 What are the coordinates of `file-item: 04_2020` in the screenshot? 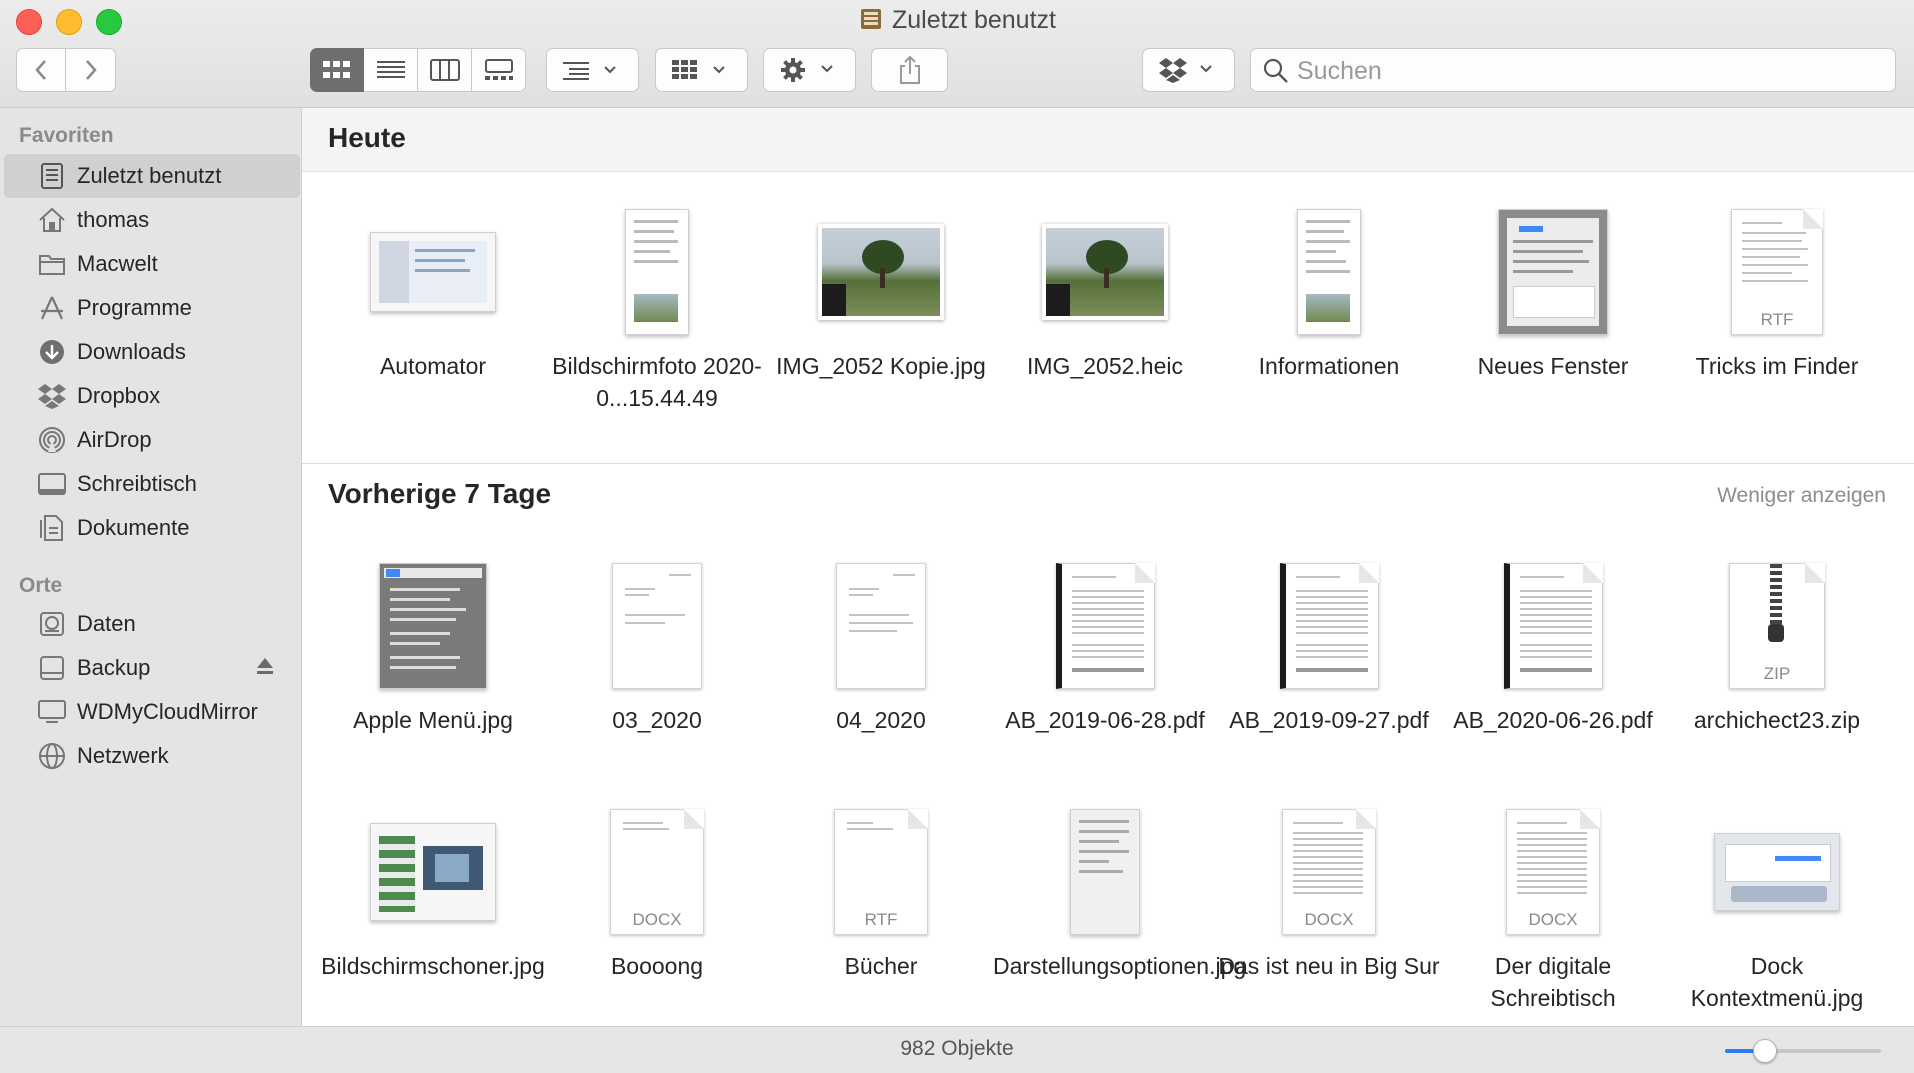 It's located at (881, 646).